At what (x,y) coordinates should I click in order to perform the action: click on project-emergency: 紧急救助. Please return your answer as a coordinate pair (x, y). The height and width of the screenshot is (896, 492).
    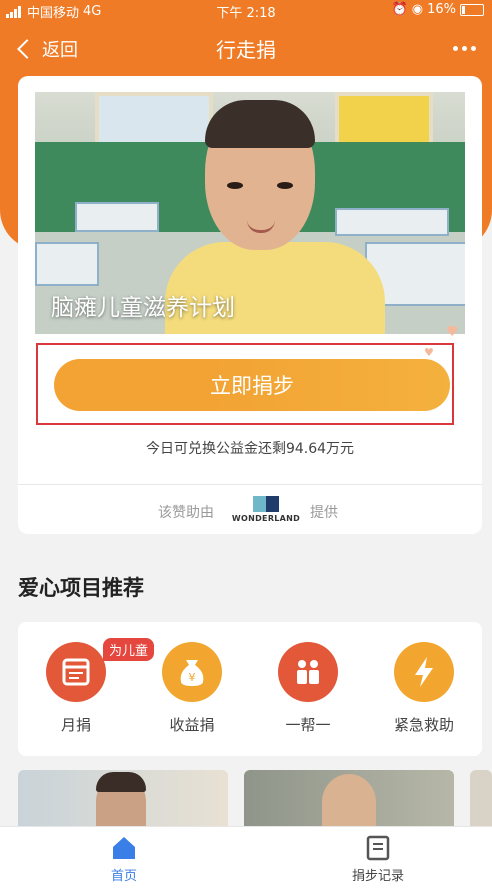
    Looking at the image, I should click on (424, 688).